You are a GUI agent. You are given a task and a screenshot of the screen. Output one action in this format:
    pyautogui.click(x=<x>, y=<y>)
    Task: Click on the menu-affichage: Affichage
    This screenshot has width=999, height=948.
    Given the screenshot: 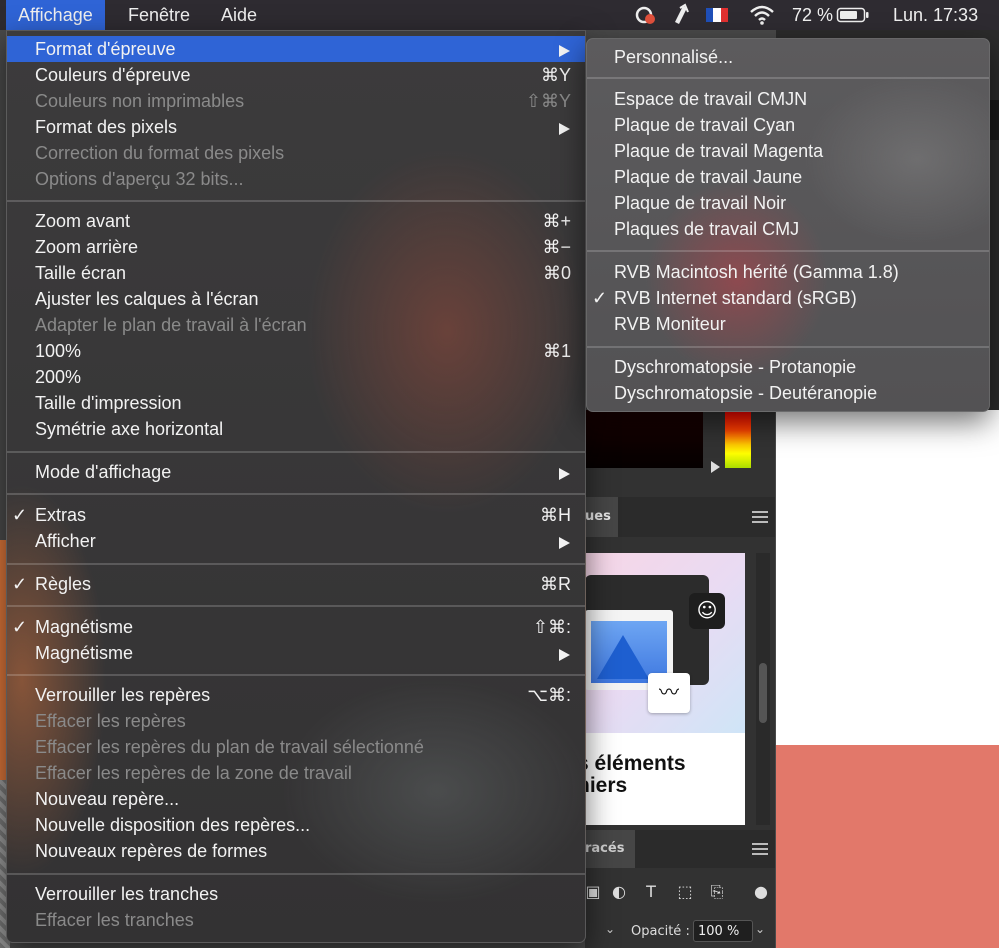 What is the action you would take?
    pyautogui.click(x=55, y=15)
    